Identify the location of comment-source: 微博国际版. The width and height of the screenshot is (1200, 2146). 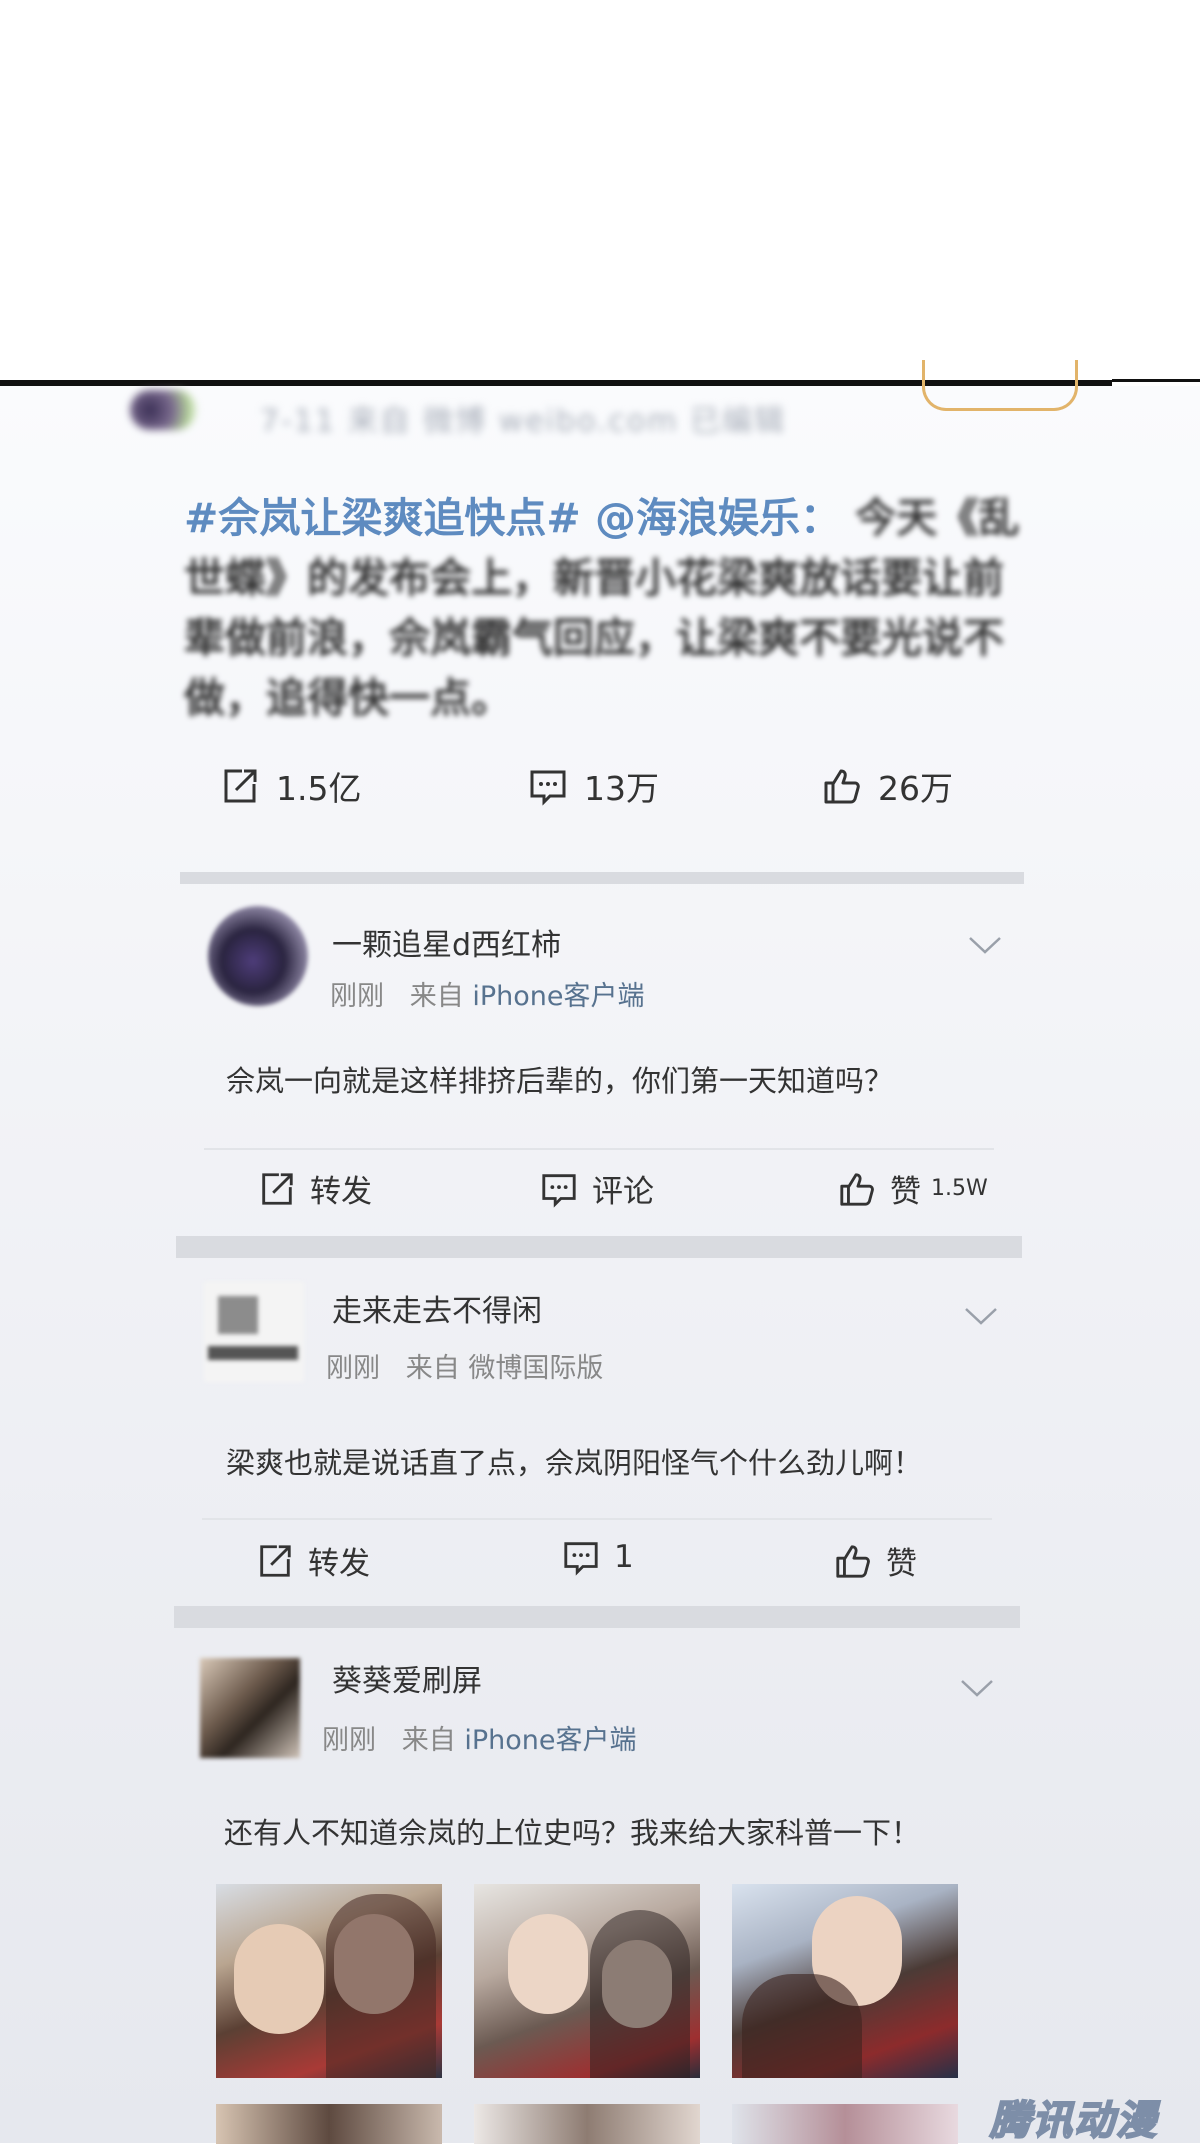
(535, 1368).